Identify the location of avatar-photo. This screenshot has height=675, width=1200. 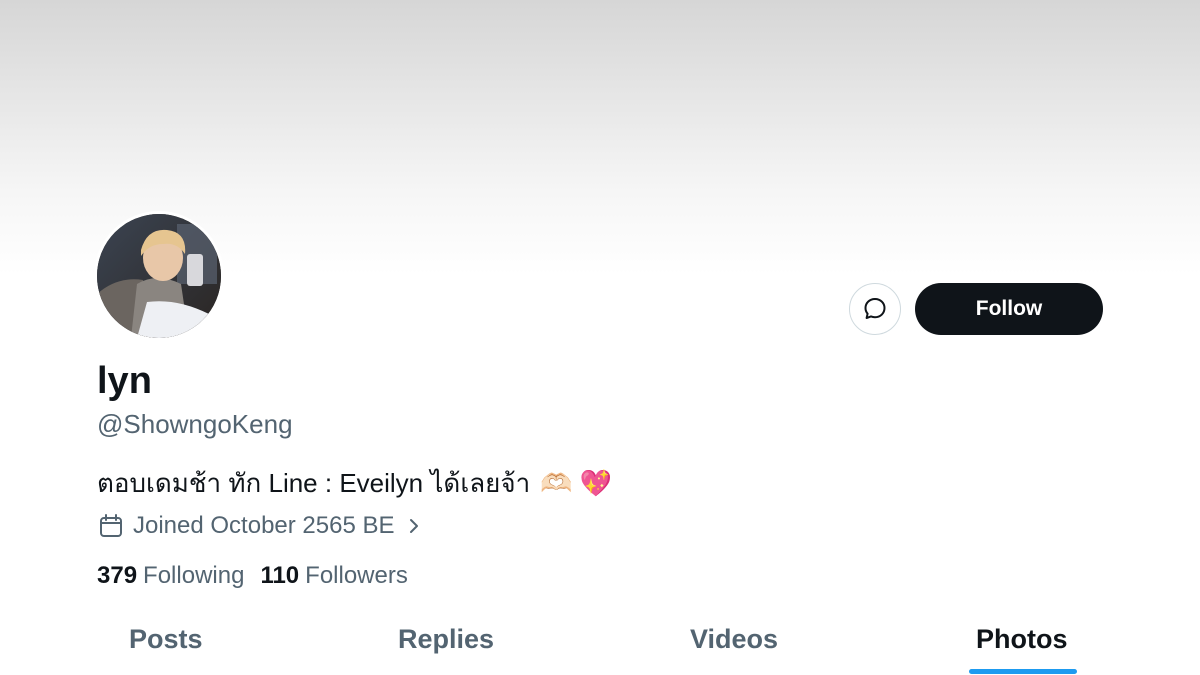
(159, 276).